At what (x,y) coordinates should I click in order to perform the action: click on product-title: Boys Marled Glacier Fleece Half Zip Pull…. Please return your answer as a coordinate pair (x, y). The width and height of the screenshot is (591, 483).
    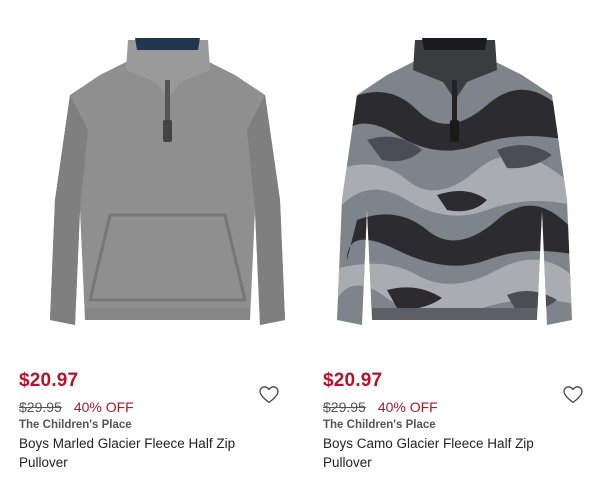
    Looking at the image, I should click on (139, 453).